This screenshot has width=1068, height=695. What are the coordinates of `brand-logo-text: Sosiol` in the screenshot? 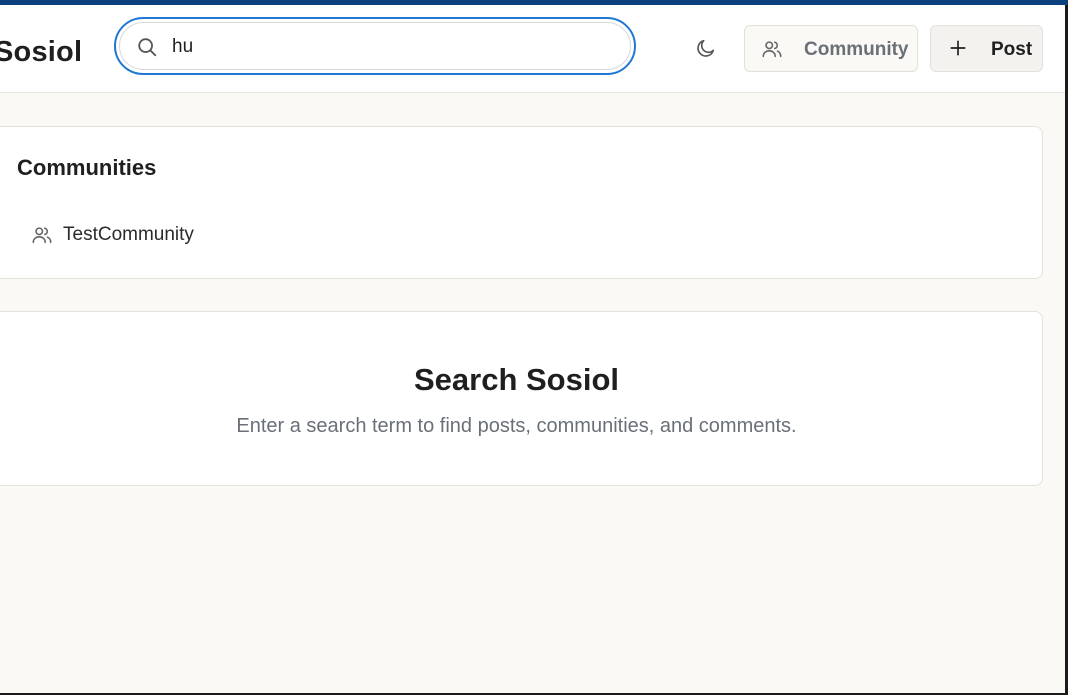 It's located at (41, 52).